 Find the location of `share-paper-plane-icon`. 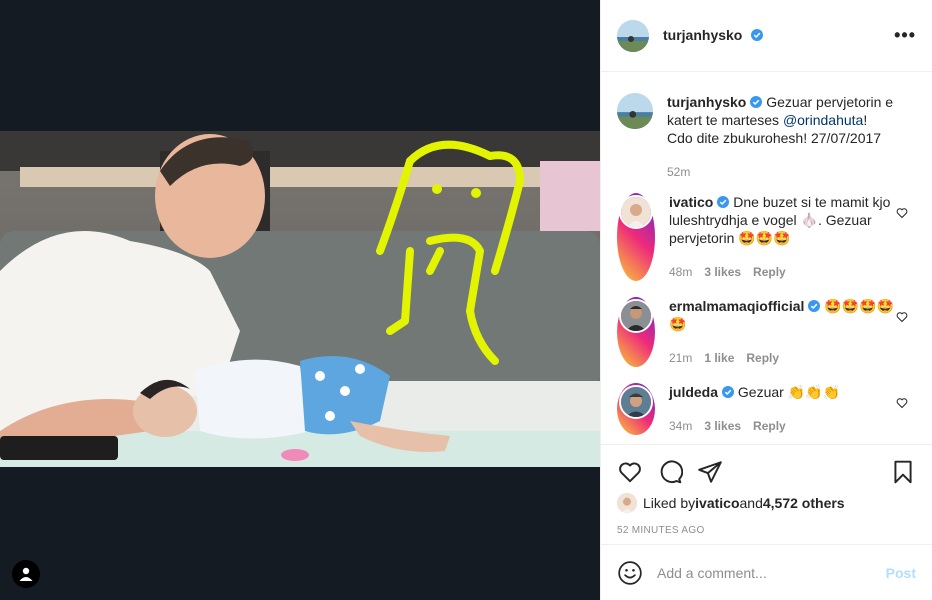

share-paper-plane-icon is located at coordinates (710, 472).